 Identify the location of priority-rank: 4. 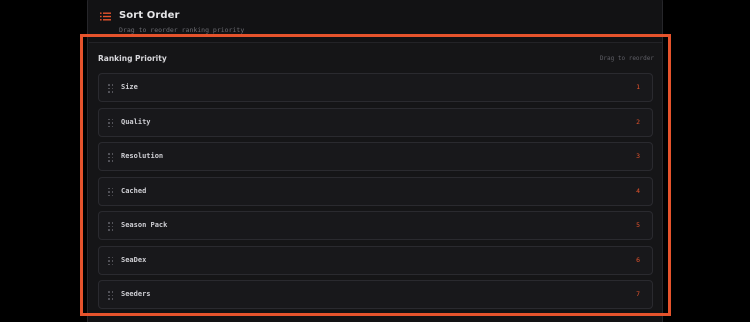
(638, 190).